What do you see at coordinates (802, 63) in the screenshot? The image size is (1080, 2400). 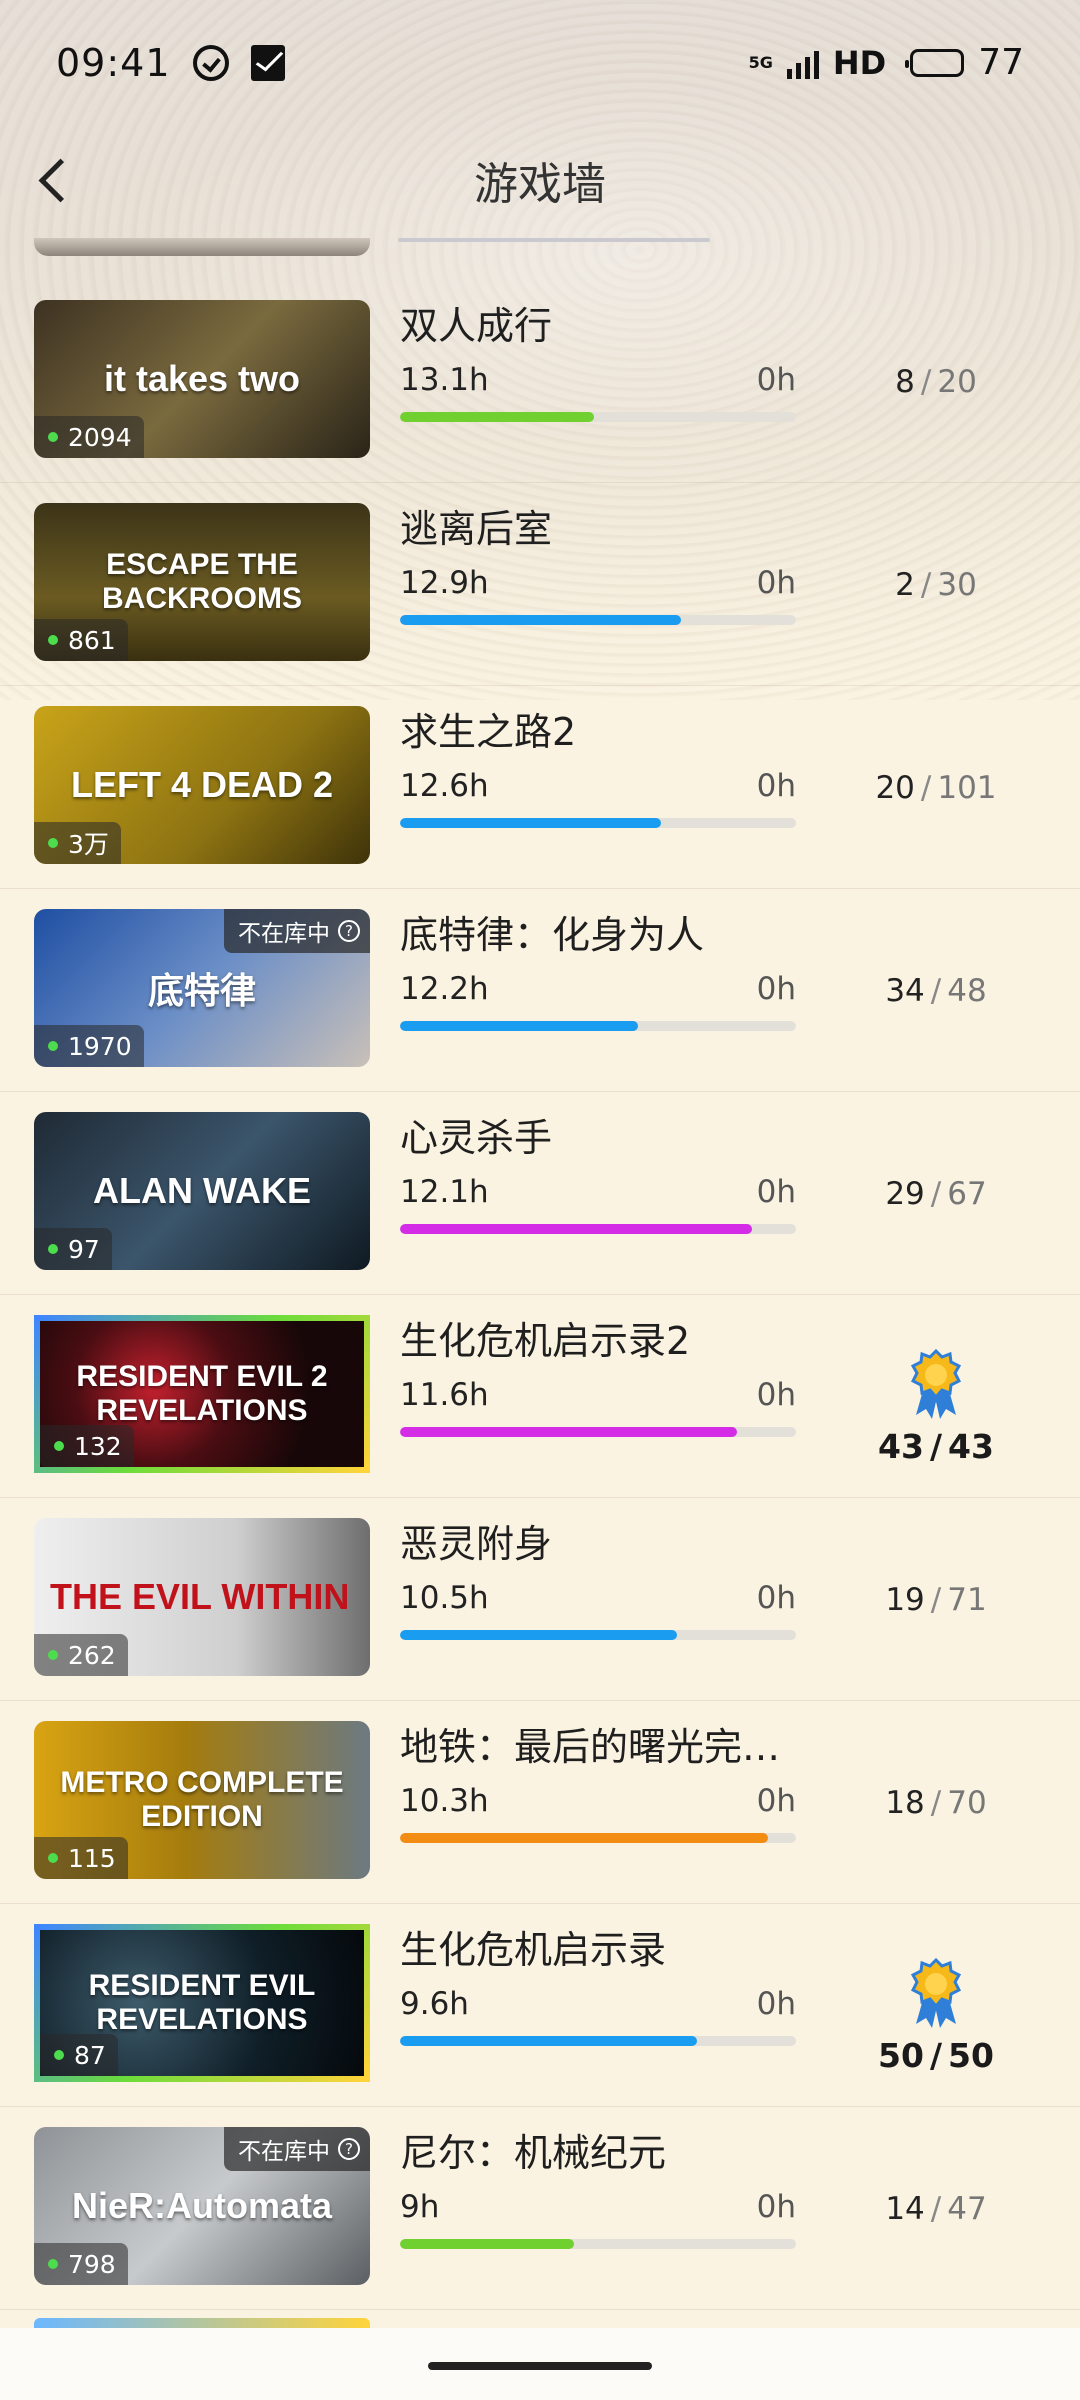 I see `signal-icon` at bounding box center [802, 63].